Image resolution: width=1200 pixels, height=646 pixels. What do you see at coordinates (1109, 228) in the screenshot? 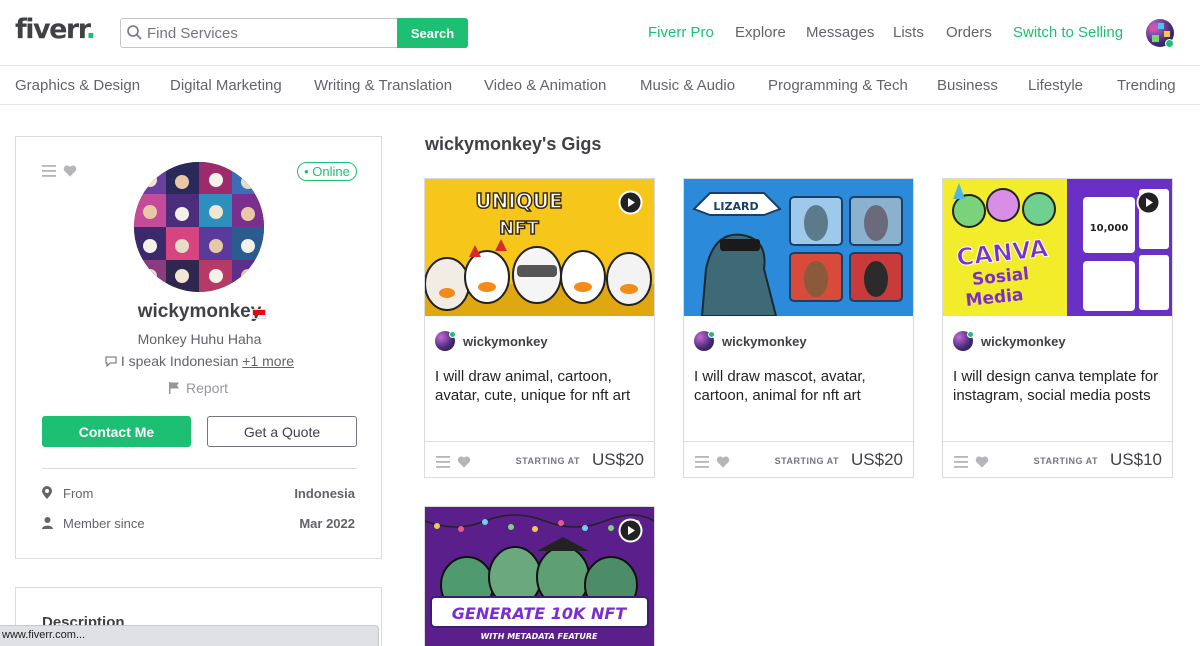
I see `svg-text: 10,000` at bounding box center [1109, 228].